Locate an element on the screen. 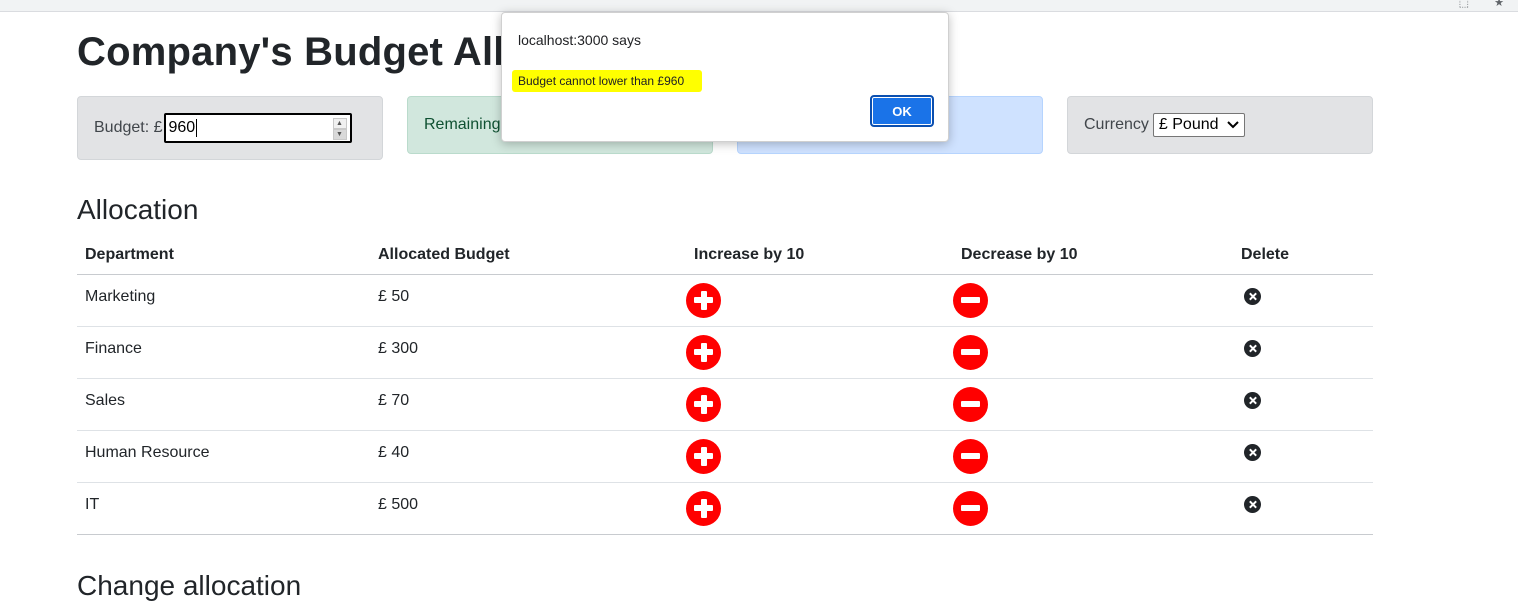 The image size is (1518, 613). dialog-title: localhost:3000 says is located at coordinates (579, 40).